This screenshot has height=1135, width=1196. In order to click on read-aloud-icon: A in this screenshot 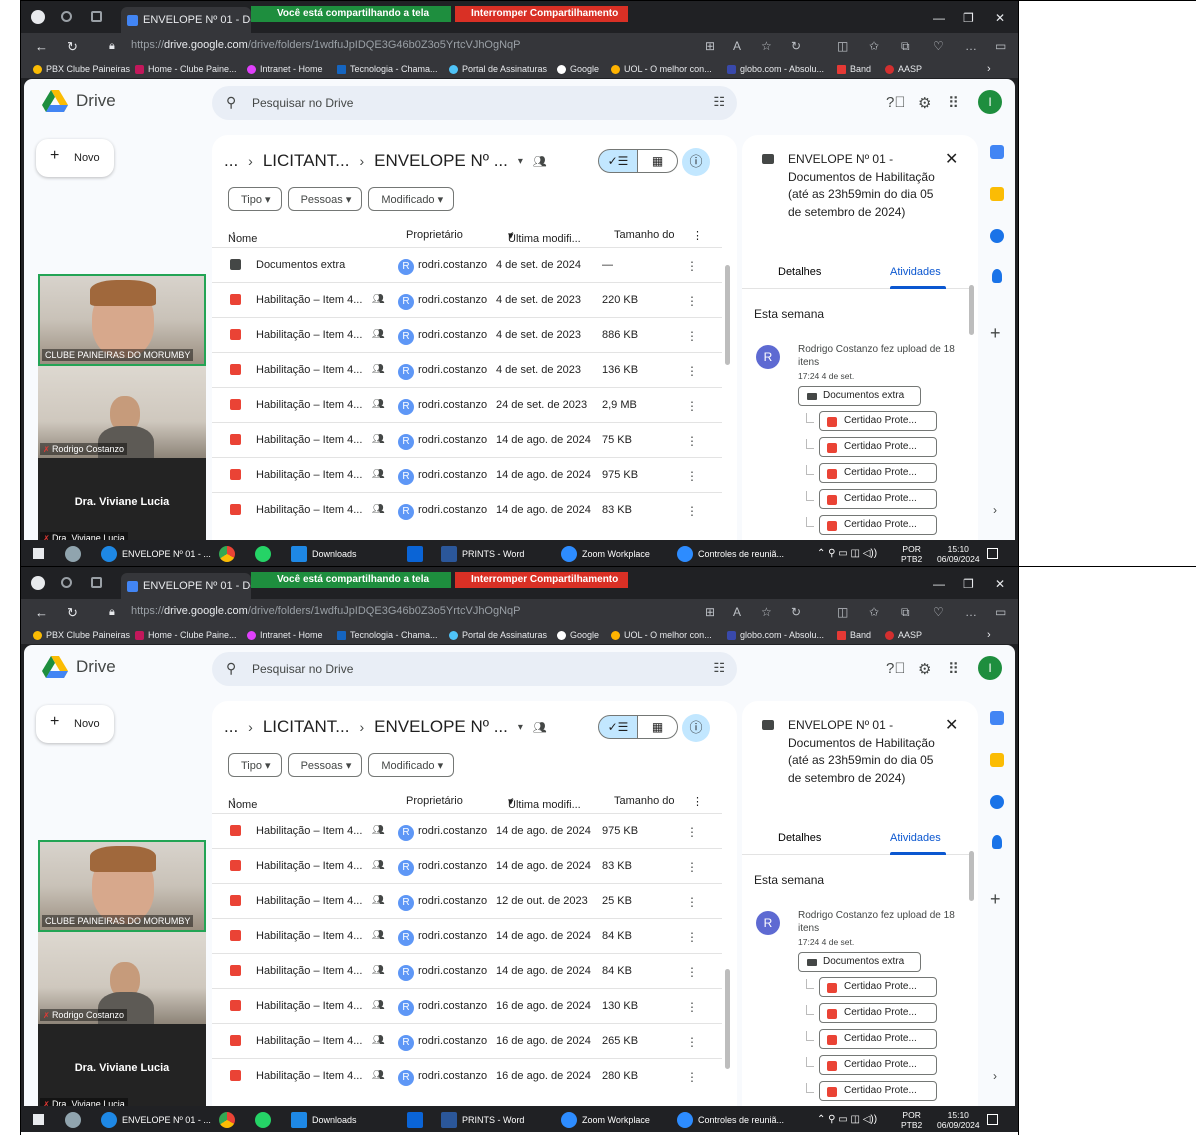, I will do `click(737, 46)`.